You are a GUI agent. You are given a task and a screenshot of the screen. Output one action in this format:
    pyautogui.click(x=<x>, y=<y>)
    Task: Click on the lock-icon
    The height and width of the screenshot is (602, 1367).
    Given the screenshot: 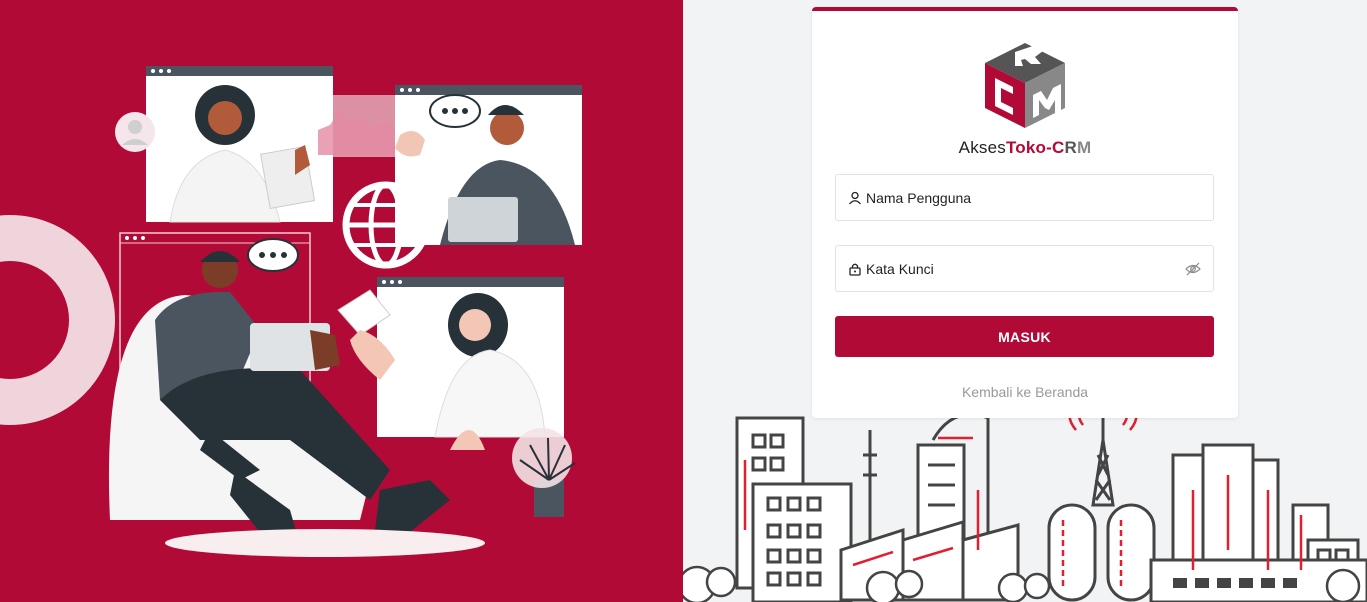 What is the action you would take?
    pyautogui.click(x=855, y=269)
    